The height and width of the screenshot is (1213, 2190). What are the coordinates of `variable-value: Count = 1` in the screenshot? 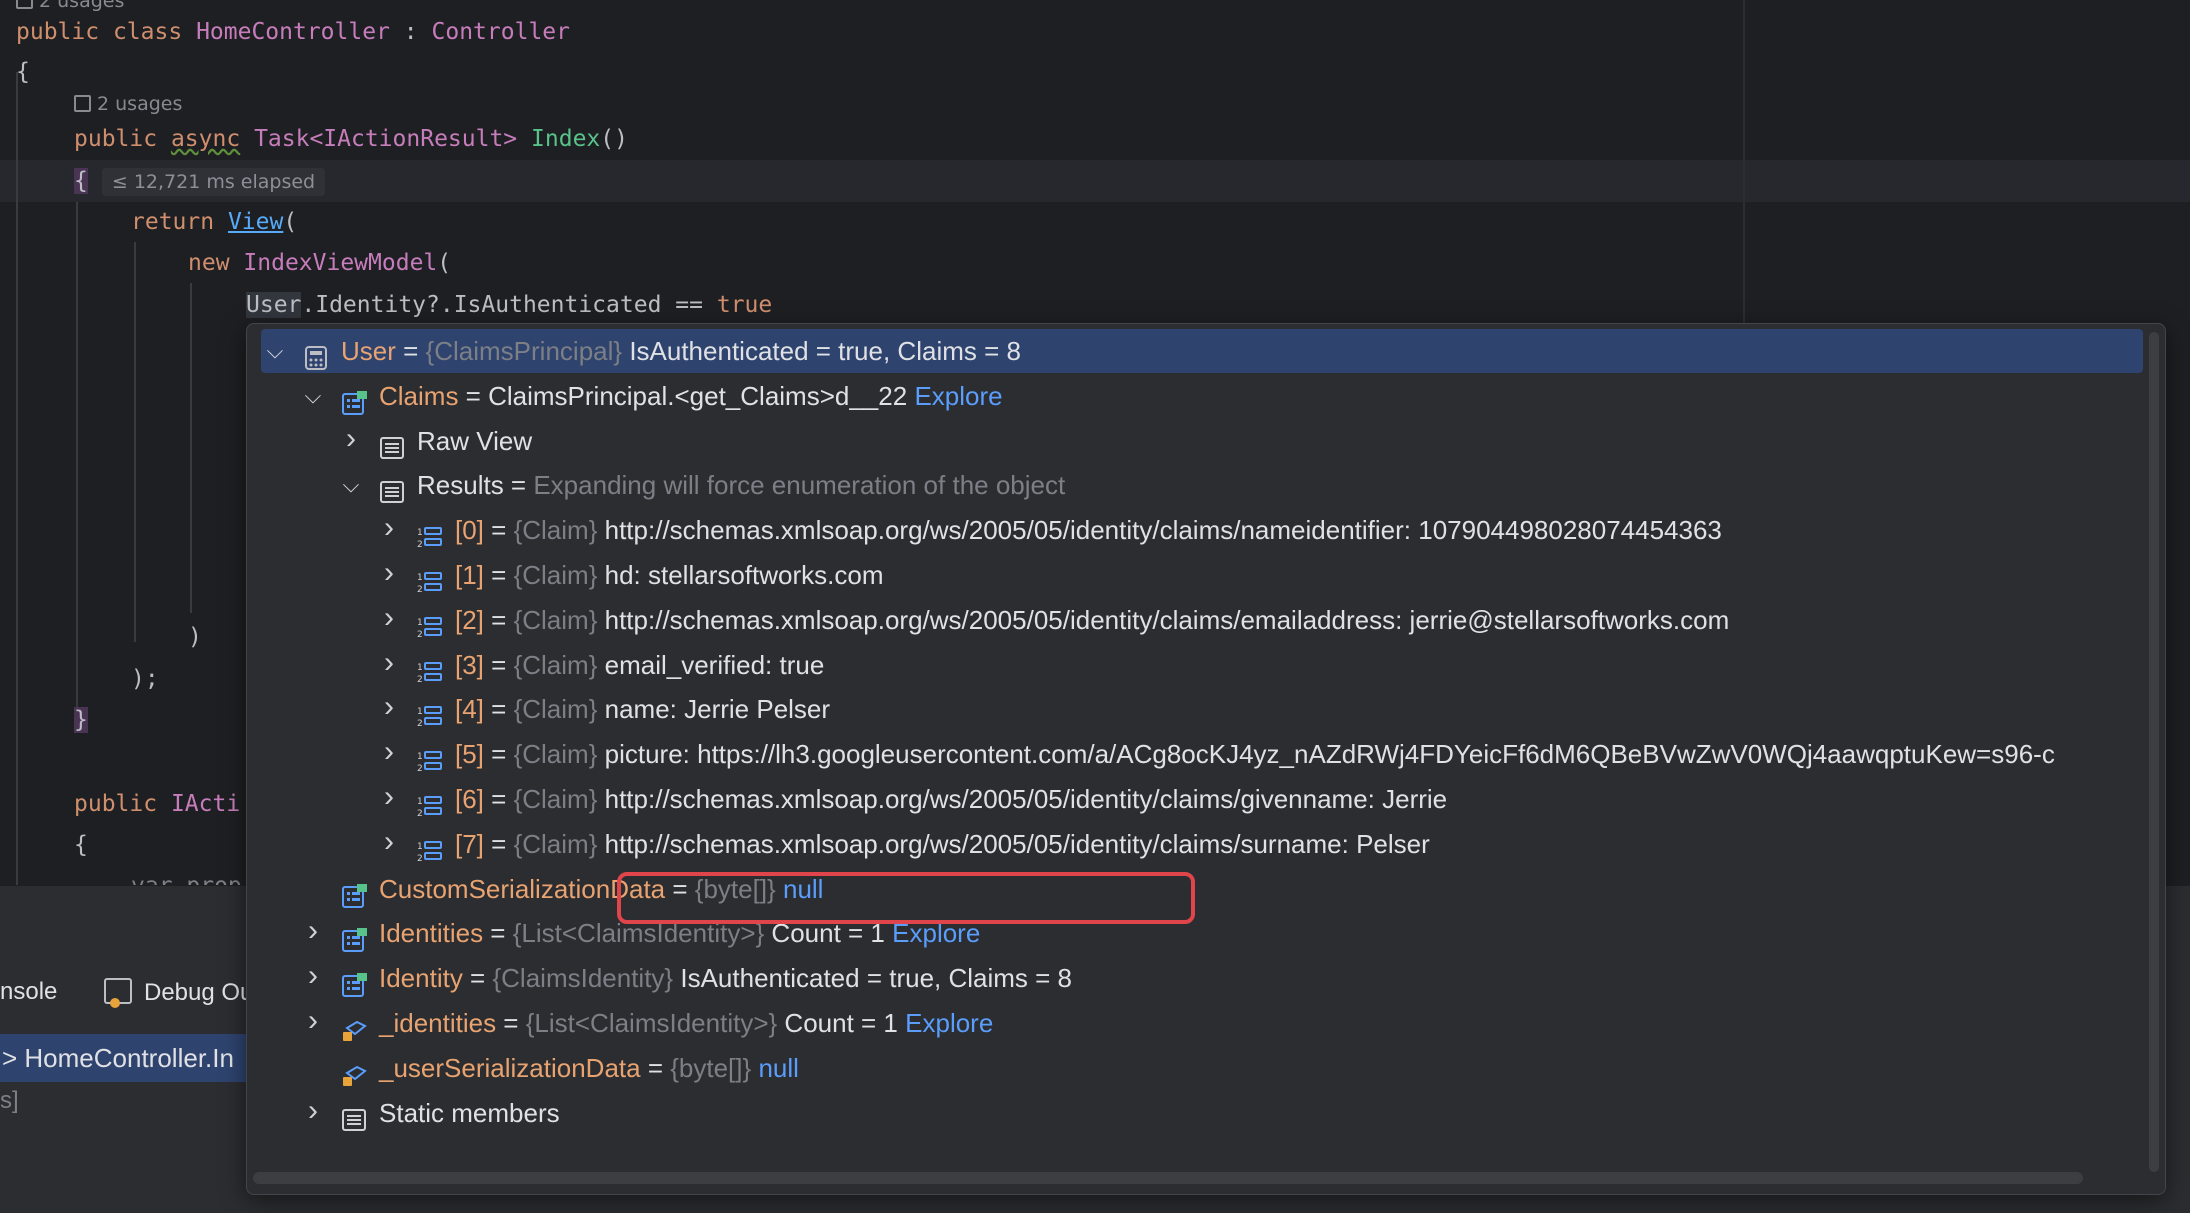 It's located at (841, 1023).